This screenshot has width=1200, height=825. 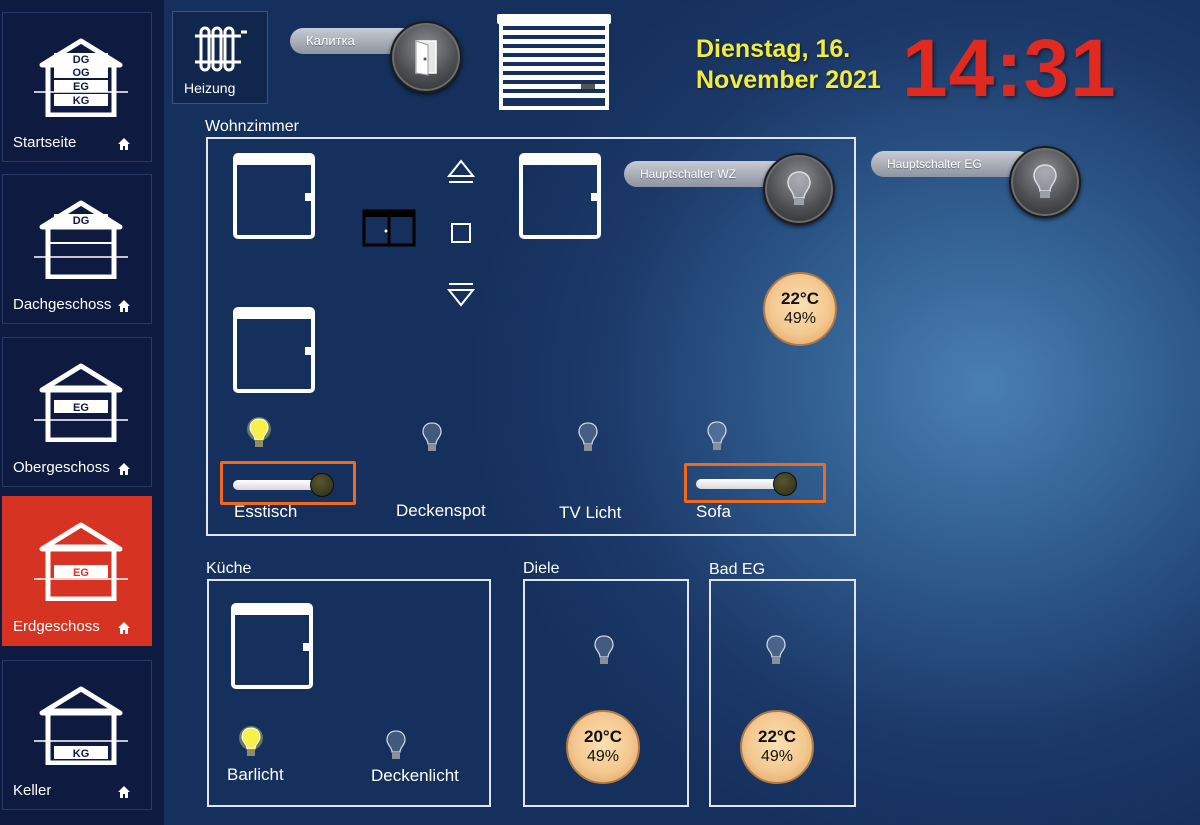 I want to click on light-label-esstisch: Esstisch, so click(x=266, y=511).